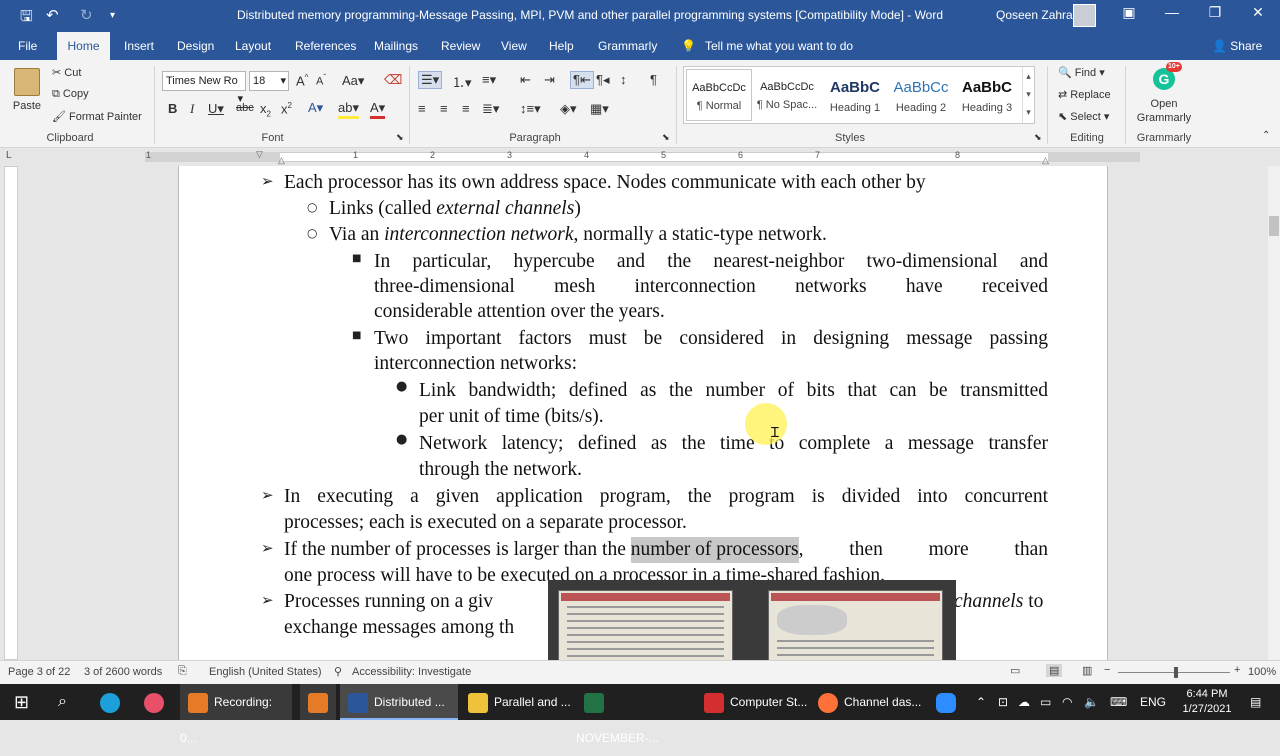 The height and width of the screenshot is (756, 1280). What do you see at coordinates (1237, 46) in the screenshot?
I see `share-button: 👤 Share` at bounding box center [1237, 46].